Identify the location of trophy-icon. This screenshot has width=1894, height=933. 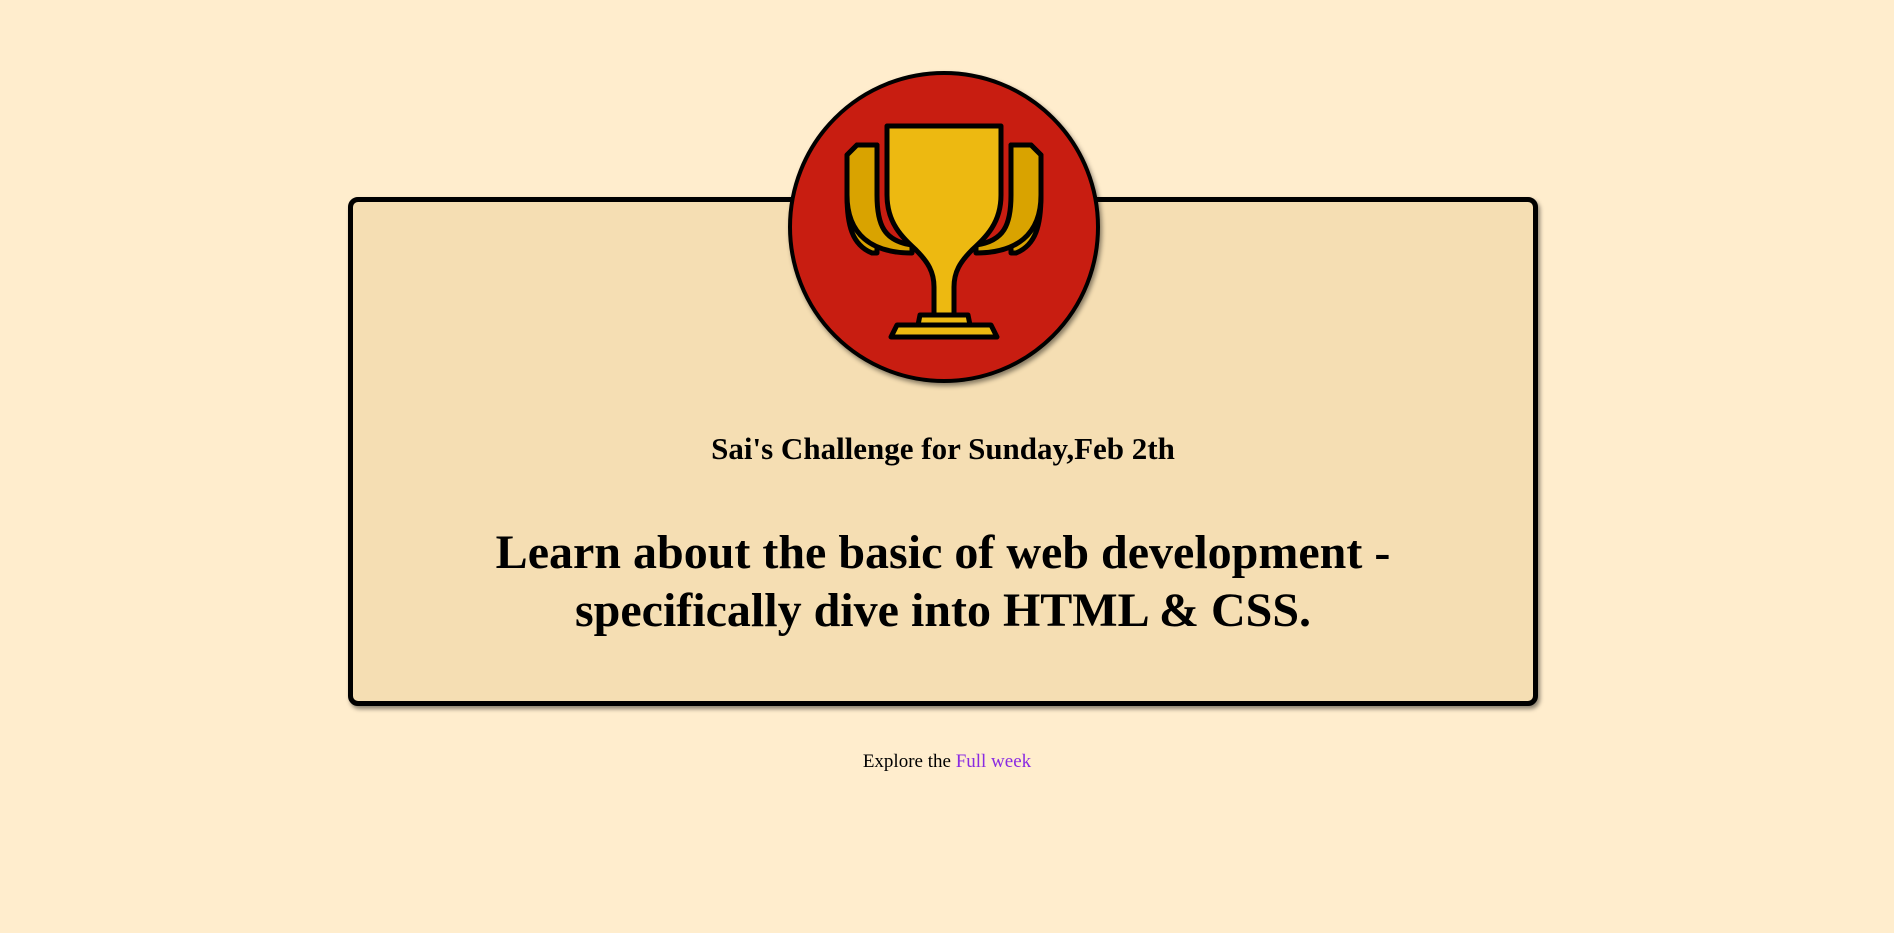
(944, 231).